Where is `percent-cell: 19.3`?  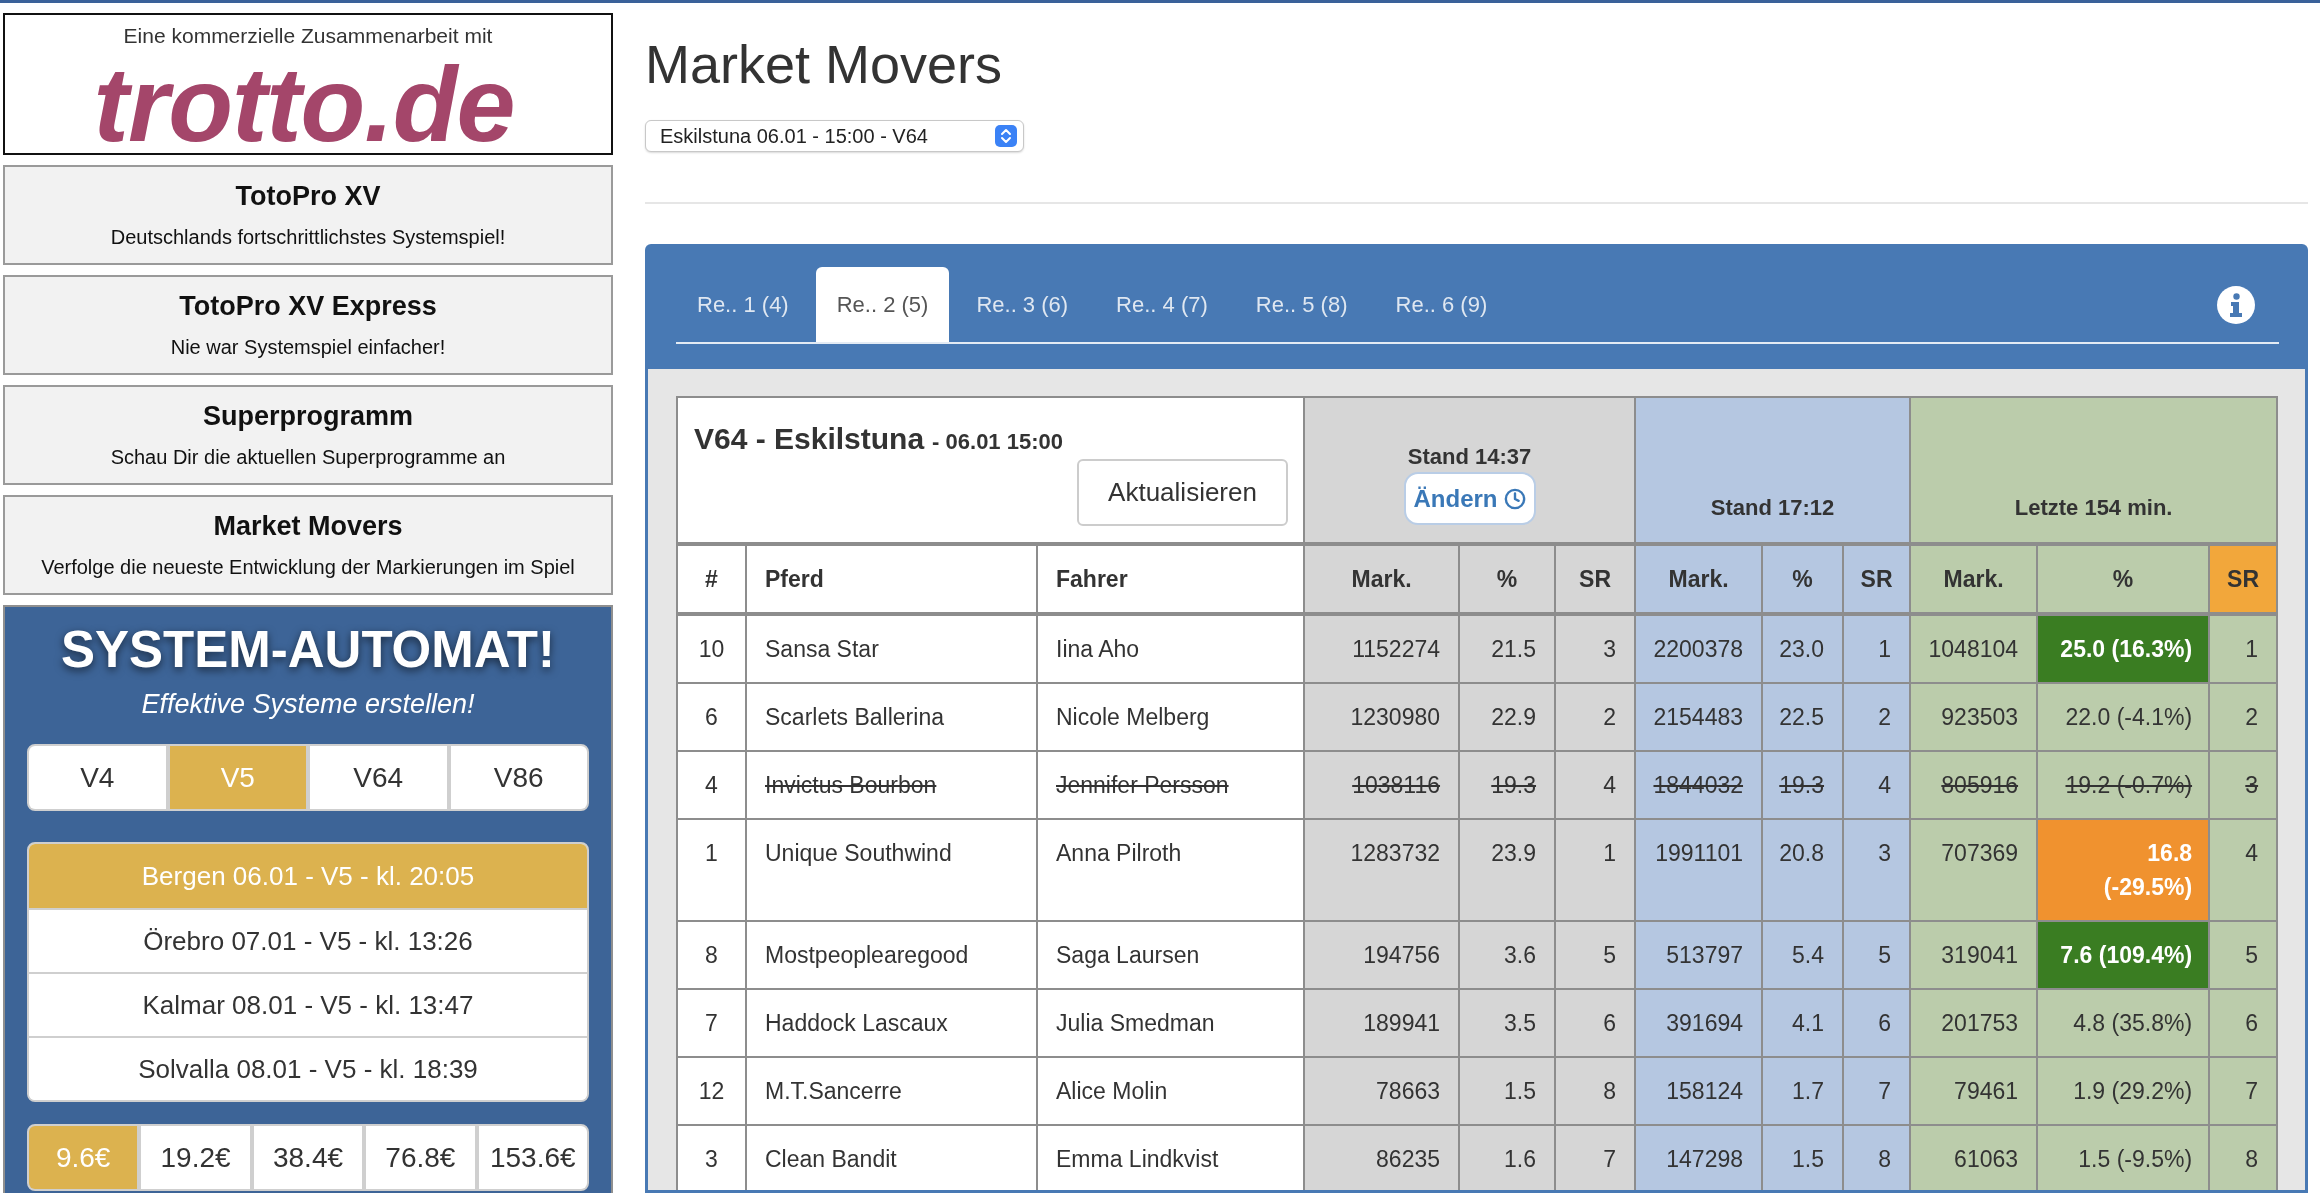
percent-cell: 19.3 is located at coordinates (1803, 785).